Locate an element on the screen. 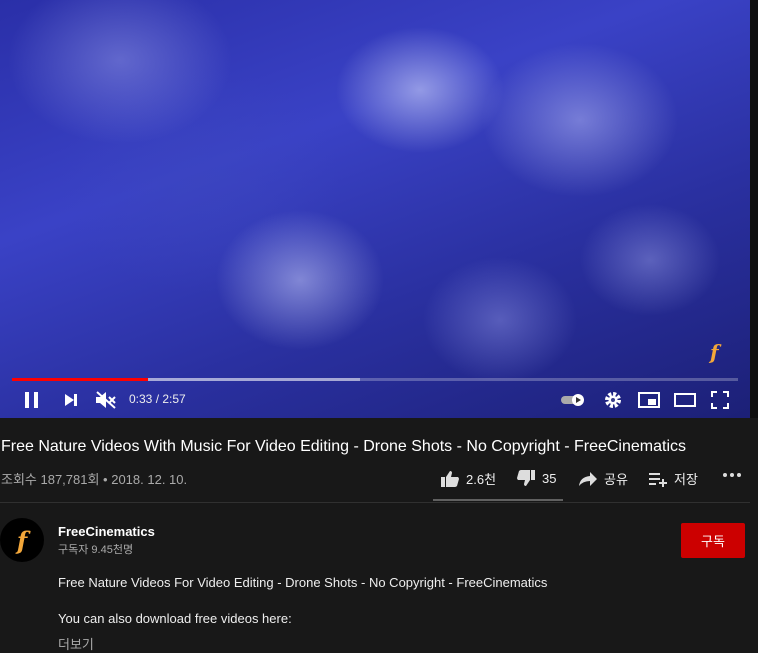 The width and height of the screenshot is (758, 653). thumbs-up-icon is located at coordinates (450, 478).